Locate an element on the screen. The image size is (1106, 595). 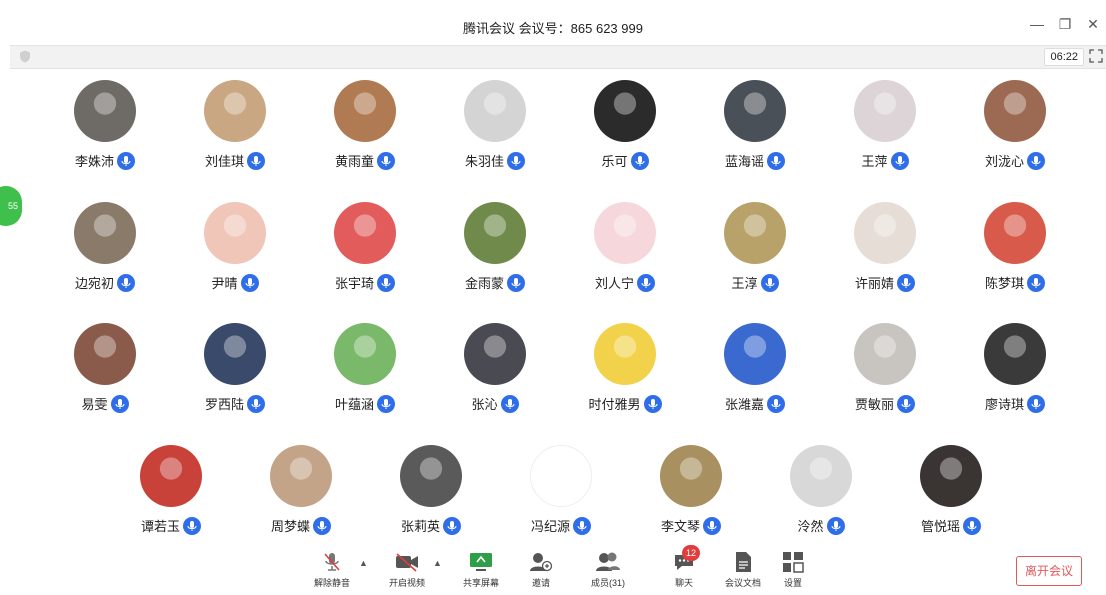
shield-icon is located at coordinates (25, 56).